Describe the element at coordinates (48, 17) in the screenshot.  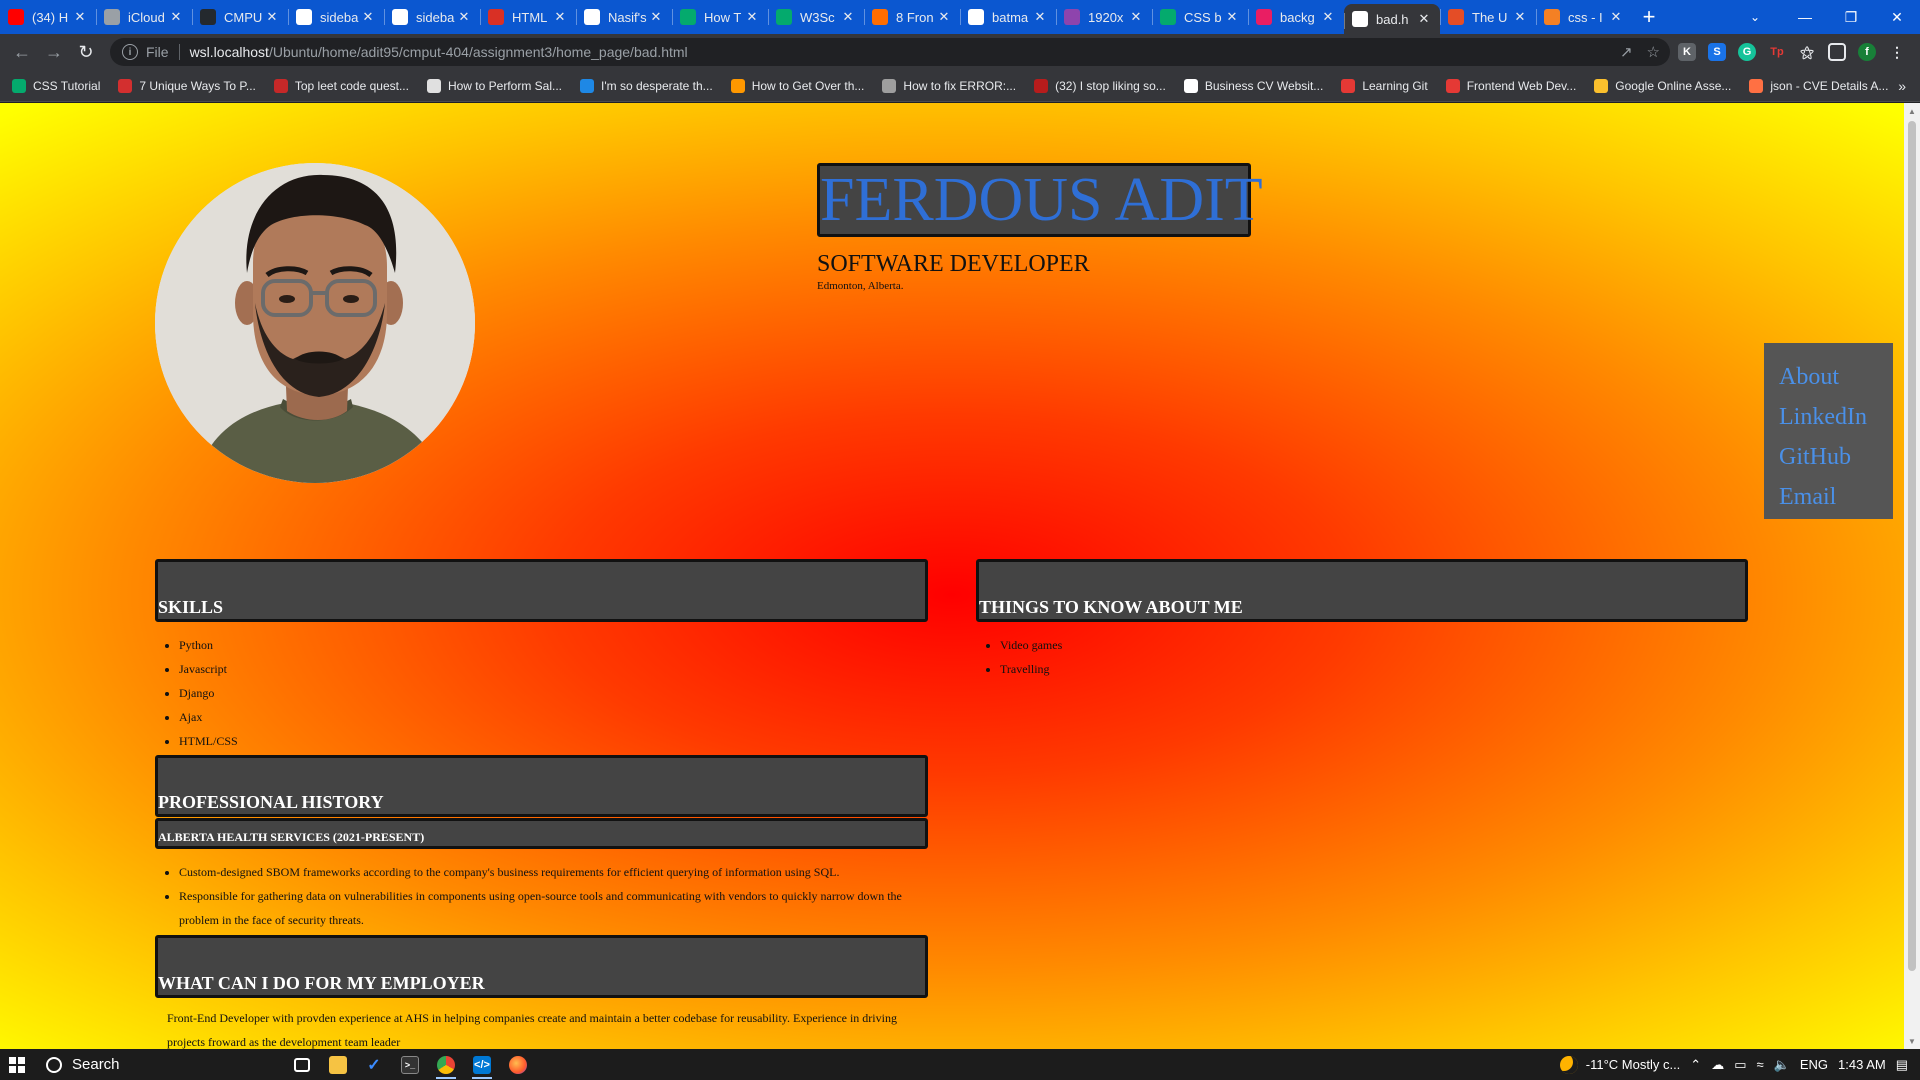
I see `browser-tab: (34) H ✕` at that location.